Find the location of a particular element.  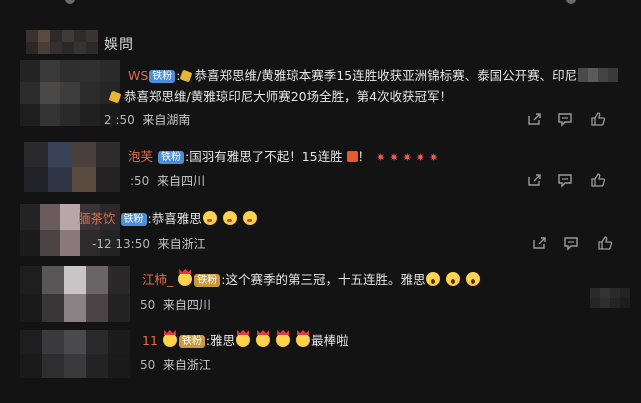

comment-text-line: 江柿_ 铁粉:这个赛季的第三冠，十五连胜。雅思 is located at coordinates (311, 280).